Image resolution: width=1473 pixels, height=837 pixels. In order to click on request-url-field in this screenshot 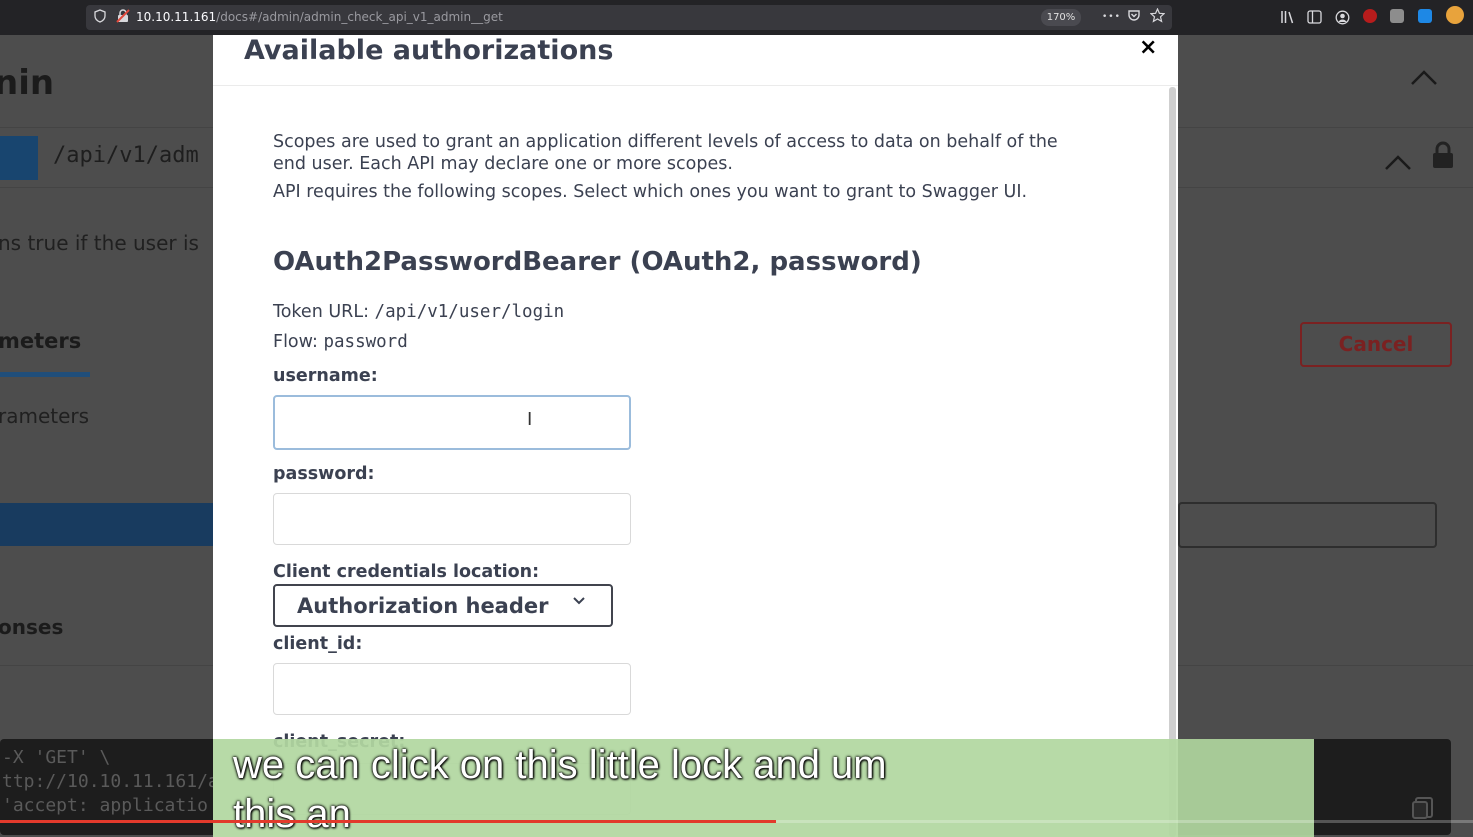, I will do `click(1307, 525)`.